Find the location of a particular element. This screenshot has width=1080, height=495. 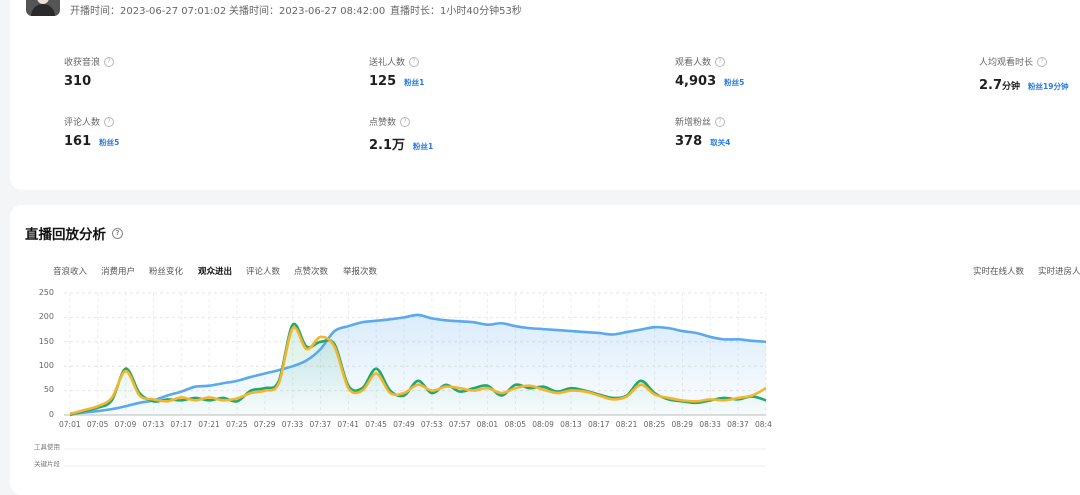

row-label-tools: 工具使用 is located at coordinates (47, 447).